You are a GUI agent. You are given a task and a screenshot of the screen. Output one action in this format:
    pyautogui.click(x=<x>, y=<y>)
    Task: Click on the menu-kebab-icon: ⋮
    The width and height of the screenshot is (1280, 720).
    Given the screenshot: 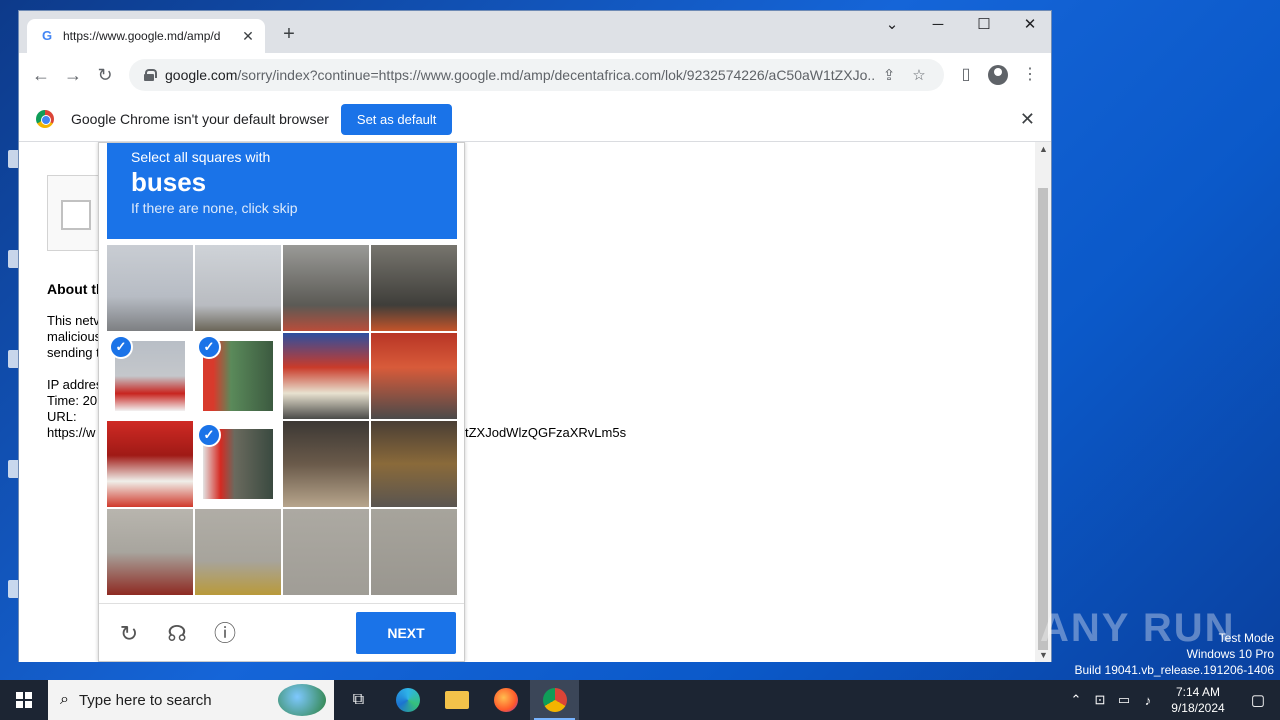 What is the action you would take?
    pyautogui.click(x=1030, y=75)
    